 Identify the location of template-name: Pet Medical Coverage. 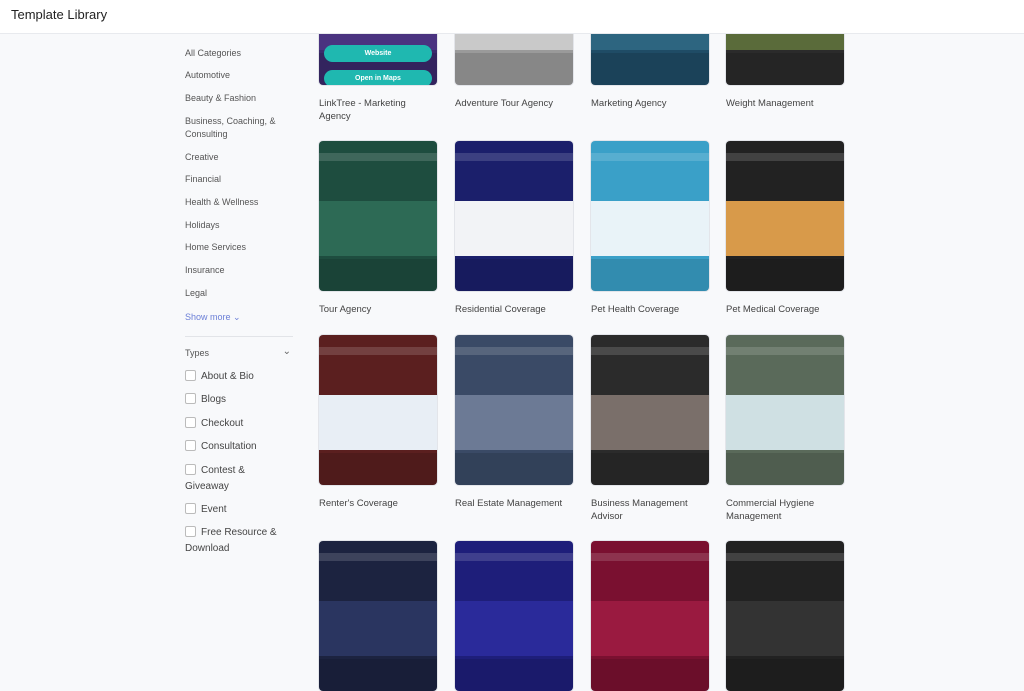
(785, 309).